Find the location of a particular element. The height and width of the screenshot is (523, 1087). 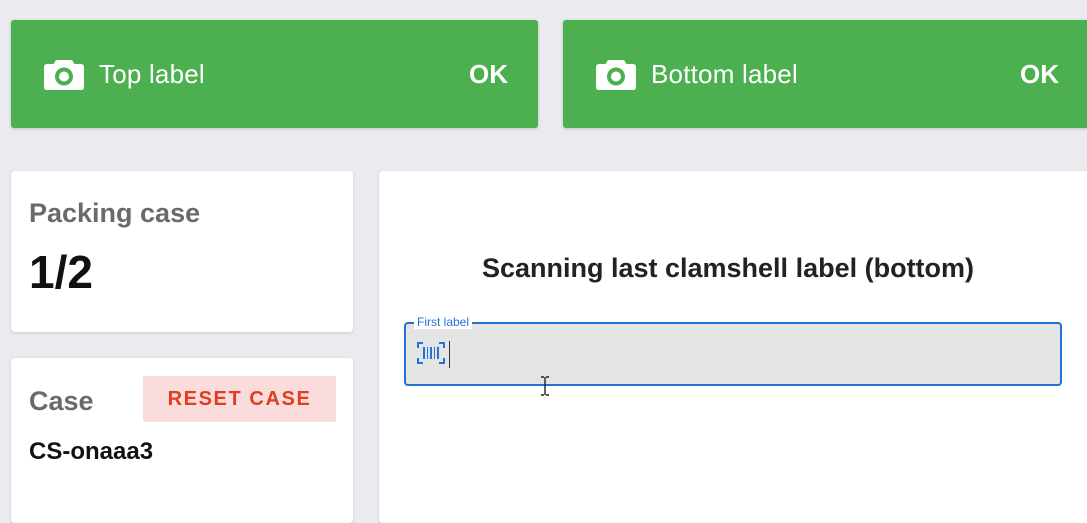

packing-case-card: Packing case 1/2 is located at coordinates (182, 251).